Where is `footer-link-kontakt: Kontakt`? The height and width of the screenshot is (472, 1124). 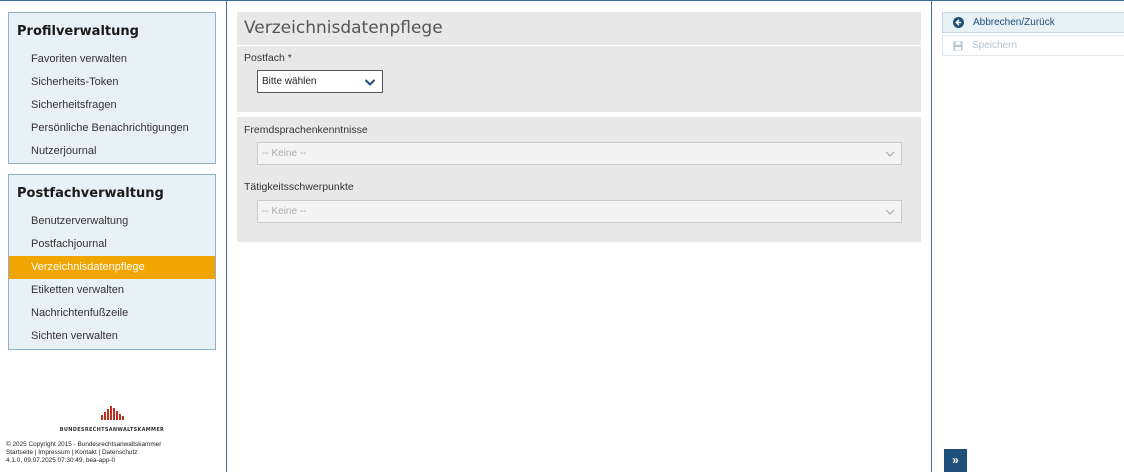
footer-link-kontakt: Kontakt is located at coordinates (86, 452).